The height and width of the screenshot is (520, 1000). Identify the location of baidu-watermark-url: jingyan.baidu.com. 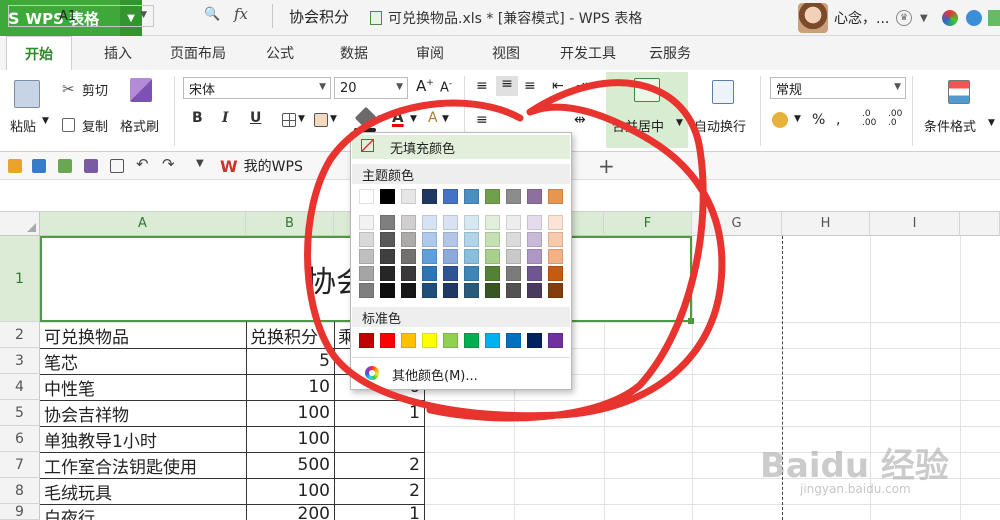
(855, 489).